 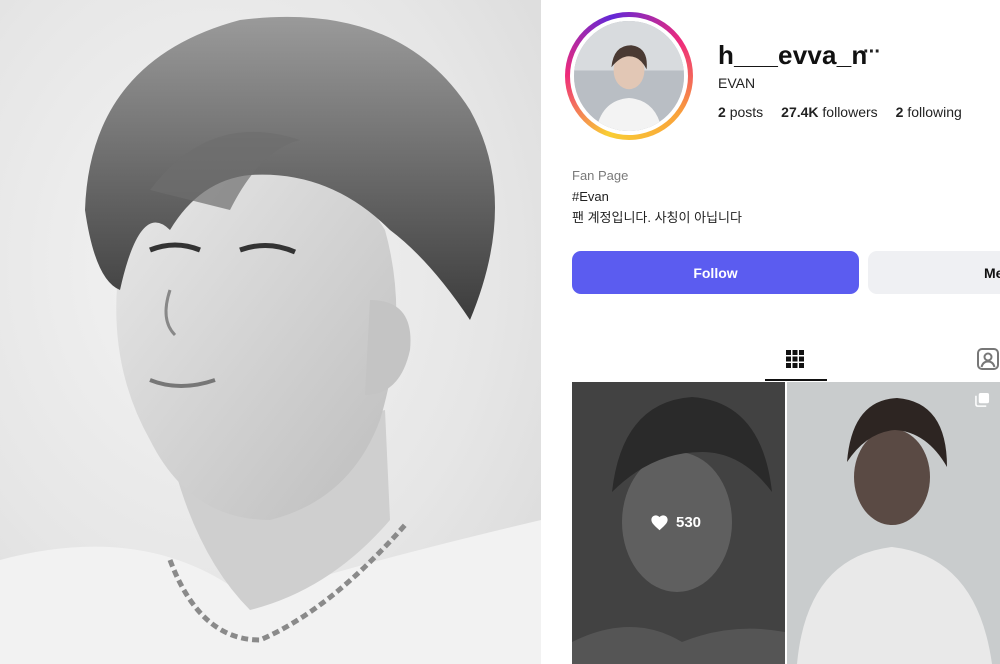 What do you see at coordinates (988, 359) in the screenshot?
I see `tagged-person-icon` at bounding box center [988, 359].